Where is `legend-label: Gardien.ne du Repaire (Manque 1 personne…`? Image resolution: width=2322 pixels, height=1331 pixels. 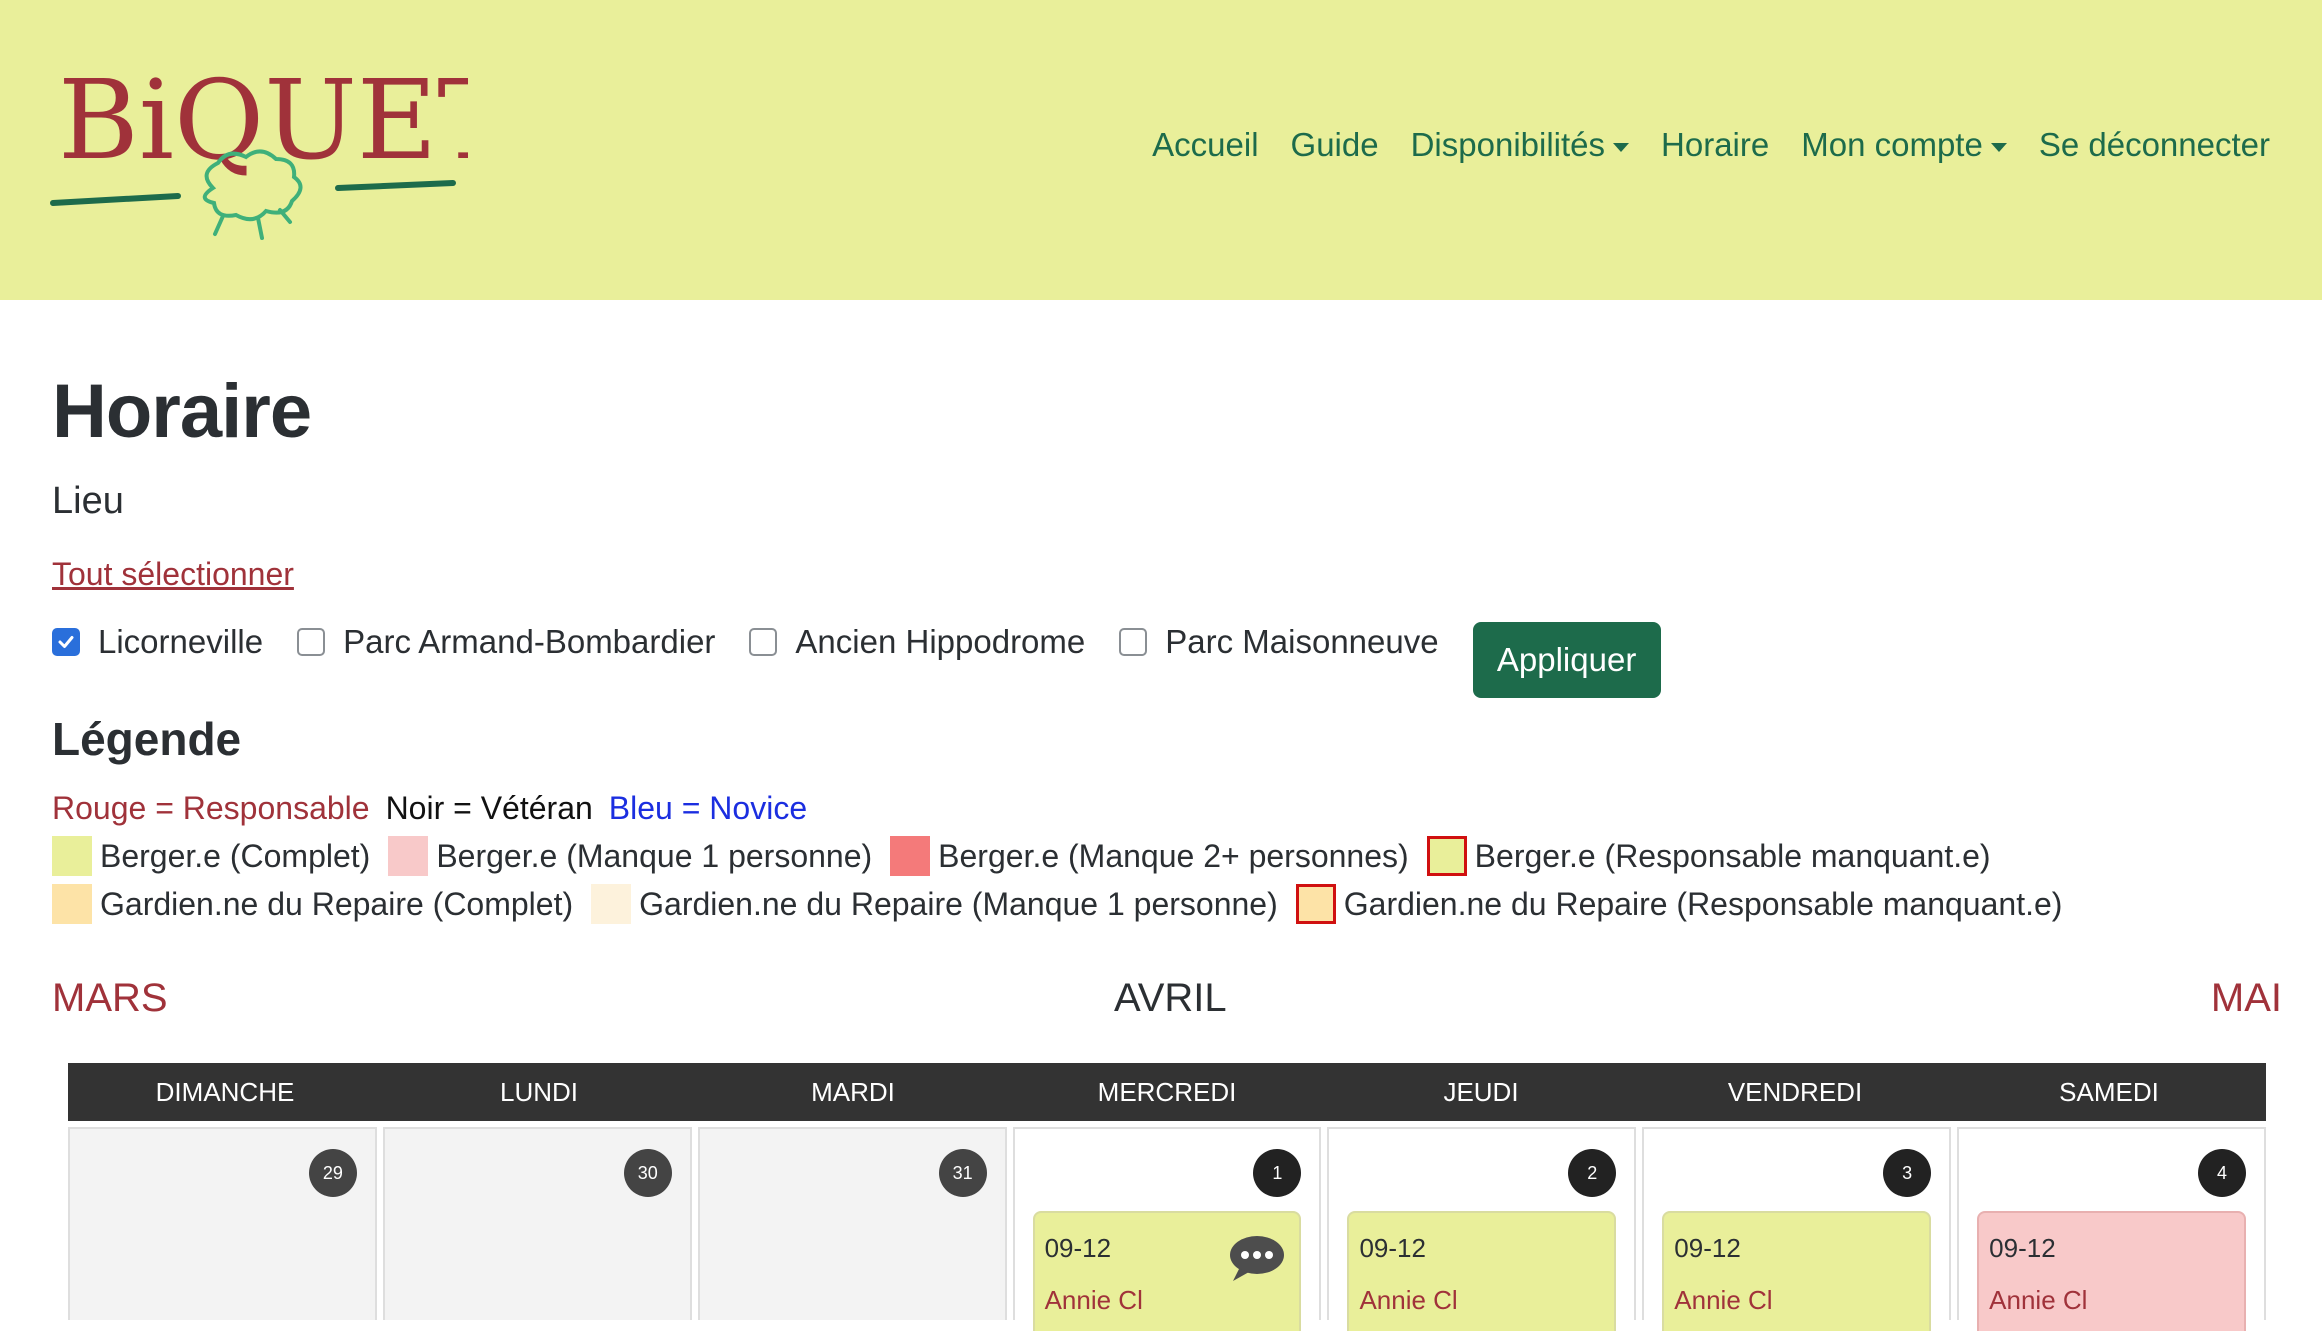 legend-label: Gardien.ne du Repaire (Manque 1 personne… is located at coordinates (958, 903).